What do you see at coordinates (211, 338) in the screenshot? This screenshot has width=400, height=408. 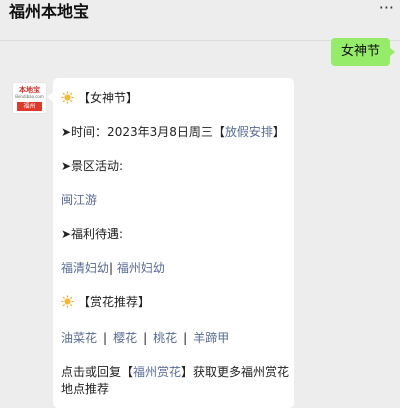 I see `bauhinia-link: 羊蹄甲` at bounding box center [211, 338].